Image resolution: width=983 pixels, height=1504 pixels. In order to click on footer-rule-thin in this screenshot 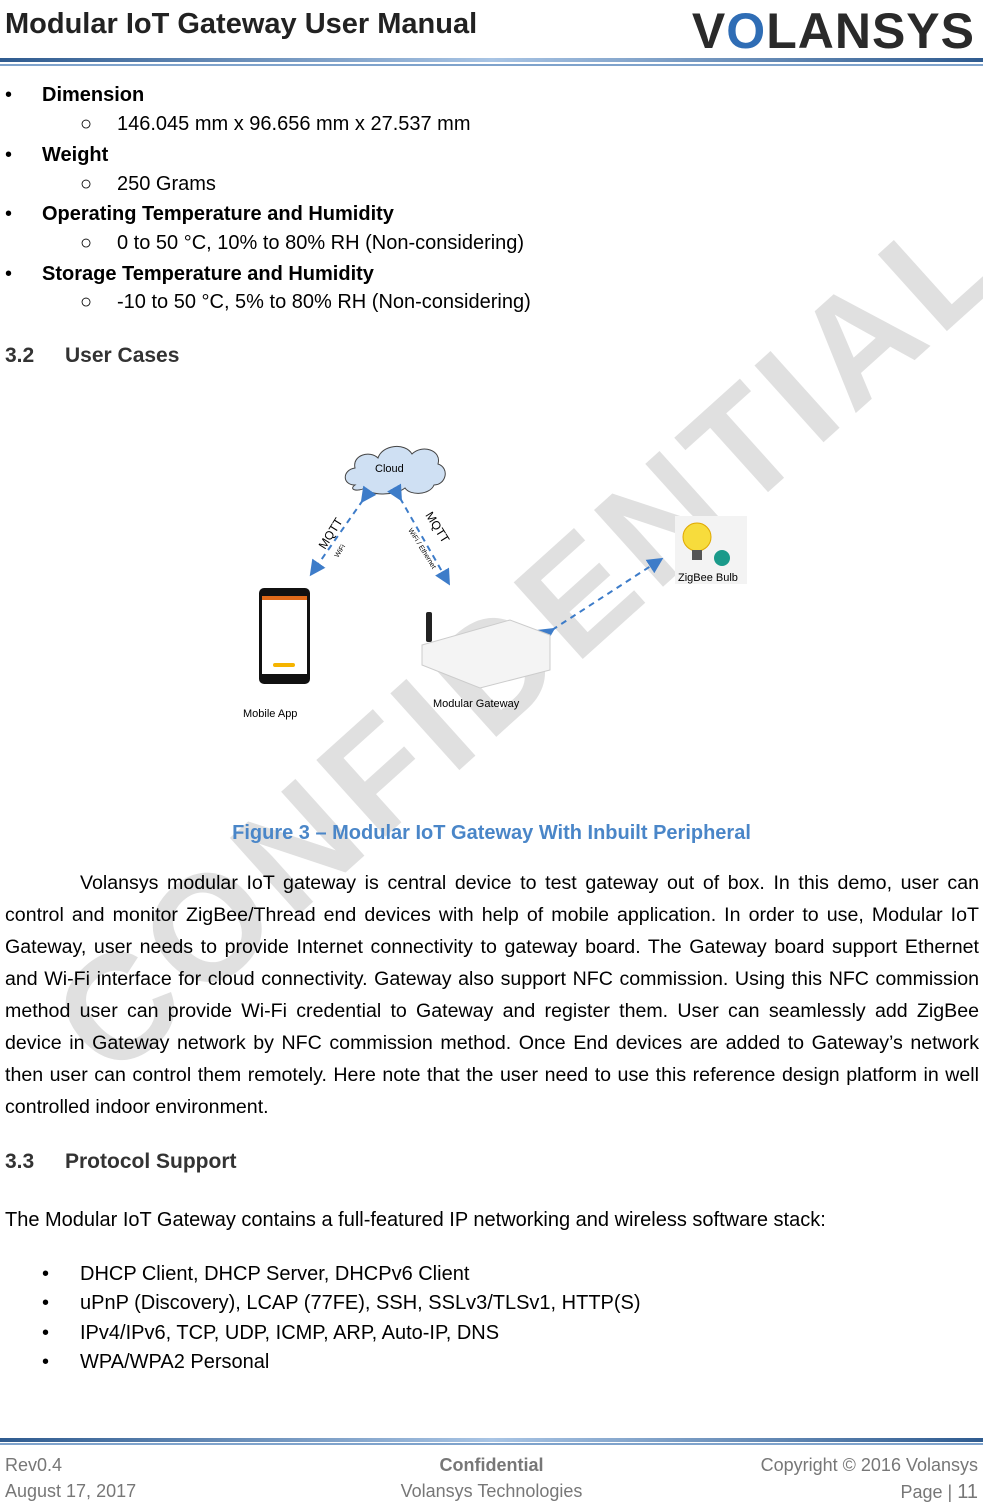, I will do `click(491, 1444)`.